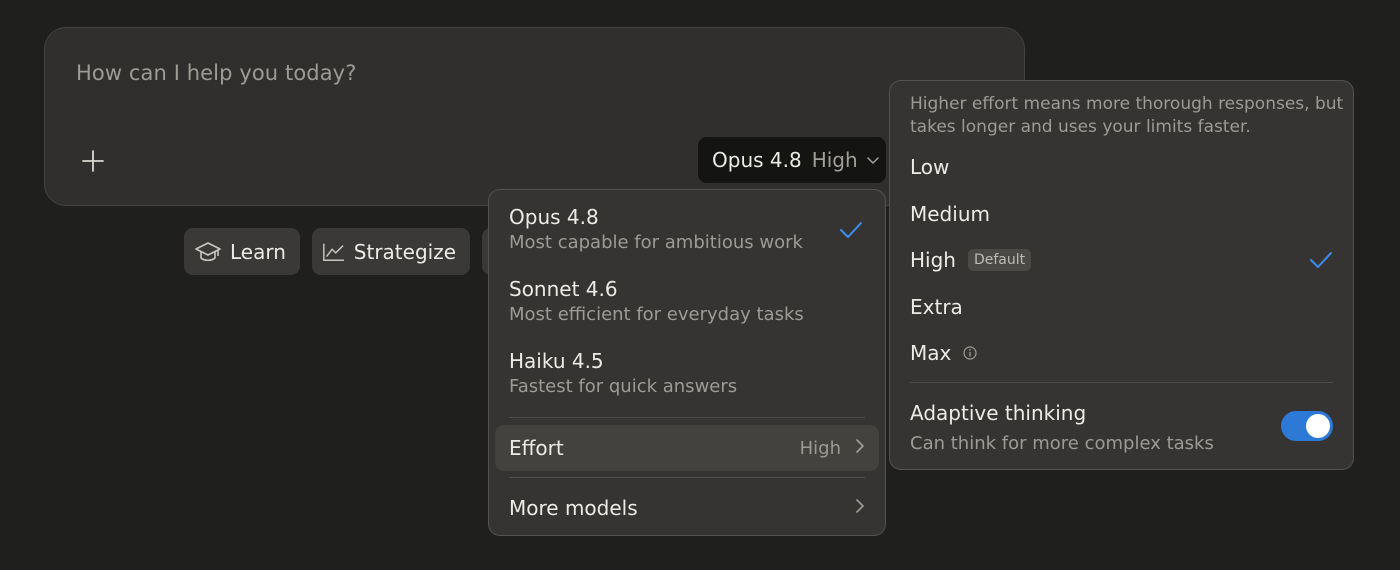  I want to click on model-option-haiku: Haiku 4.5 Fastest for quick answers, so click(687, 374).